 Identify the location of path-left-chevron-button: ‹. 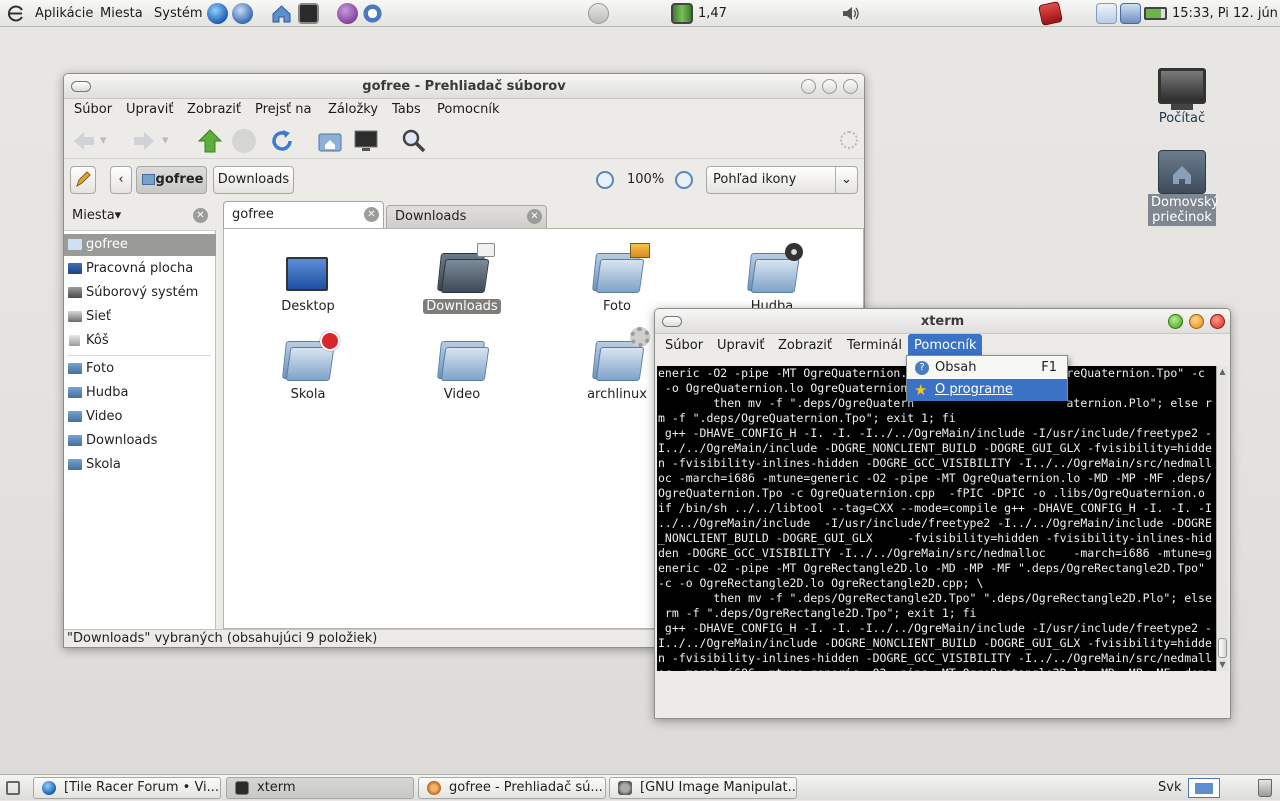
(121, 180).